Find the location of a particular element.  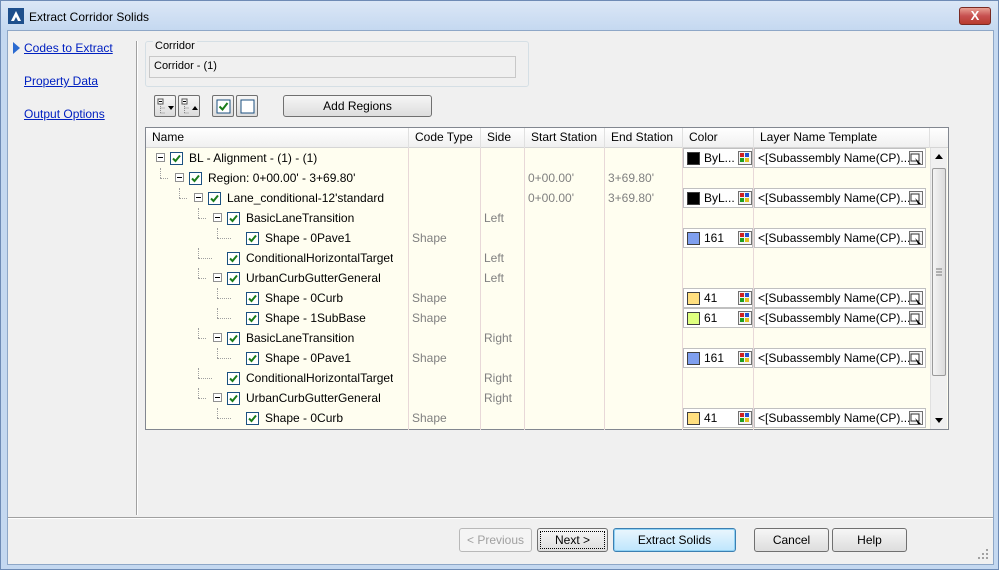

vertical-scrollbar is located at coordinates (938, 288).